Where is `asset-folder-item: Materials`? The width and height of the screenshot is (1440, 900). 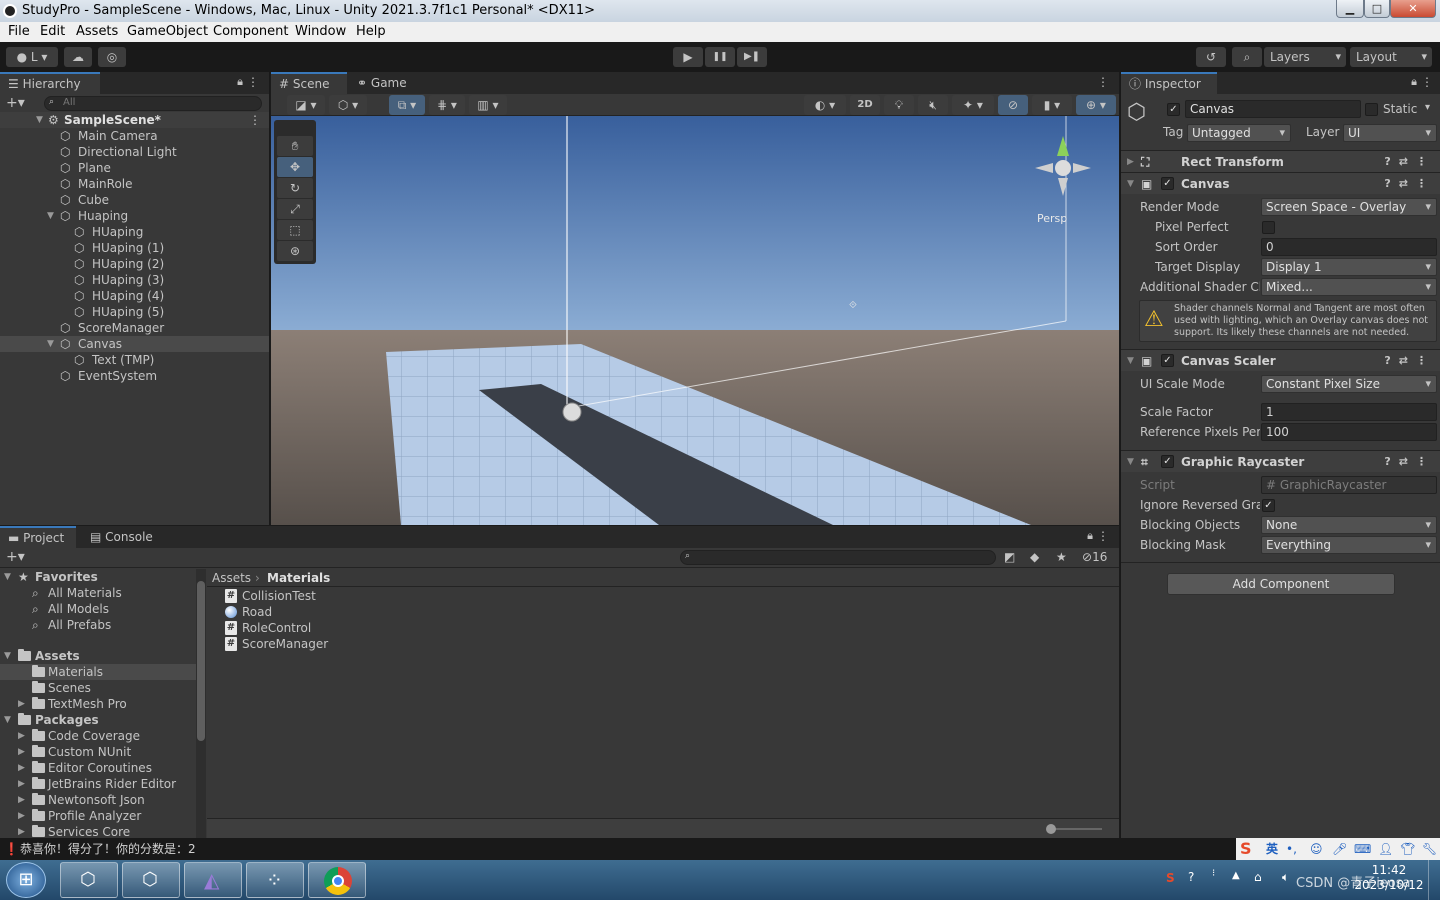
asset-folder-item: Materials is located at coordinates (98, 672).